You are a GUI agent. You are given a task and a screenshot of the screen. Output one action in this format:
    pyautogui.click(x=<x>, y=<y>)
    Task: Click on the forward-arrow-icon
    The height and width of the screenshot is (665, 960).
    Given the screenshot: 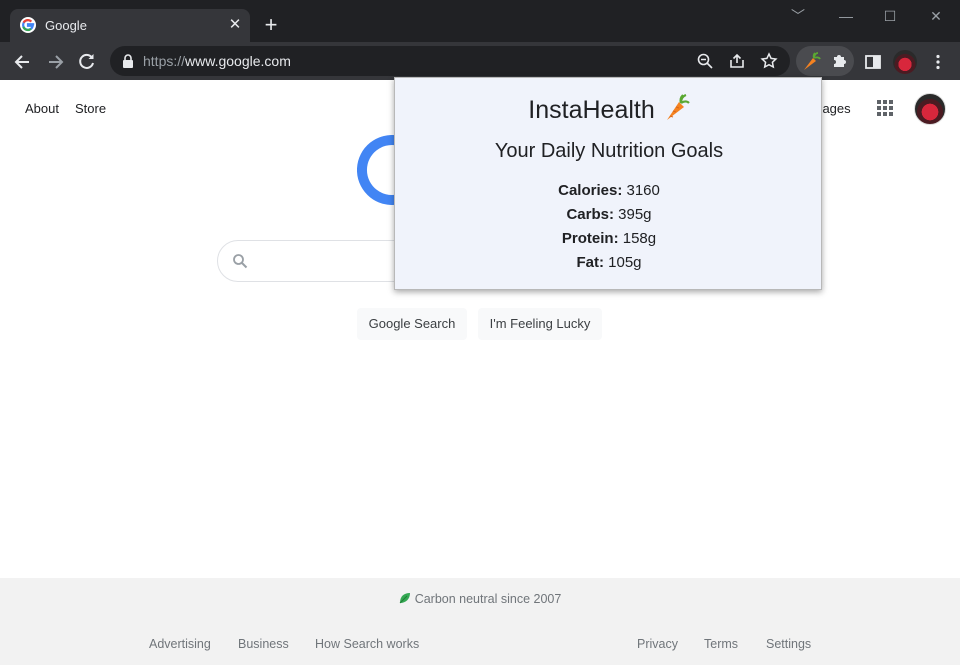 What is the action you would take?
    pyautogui.click(x=55, y=62)
    